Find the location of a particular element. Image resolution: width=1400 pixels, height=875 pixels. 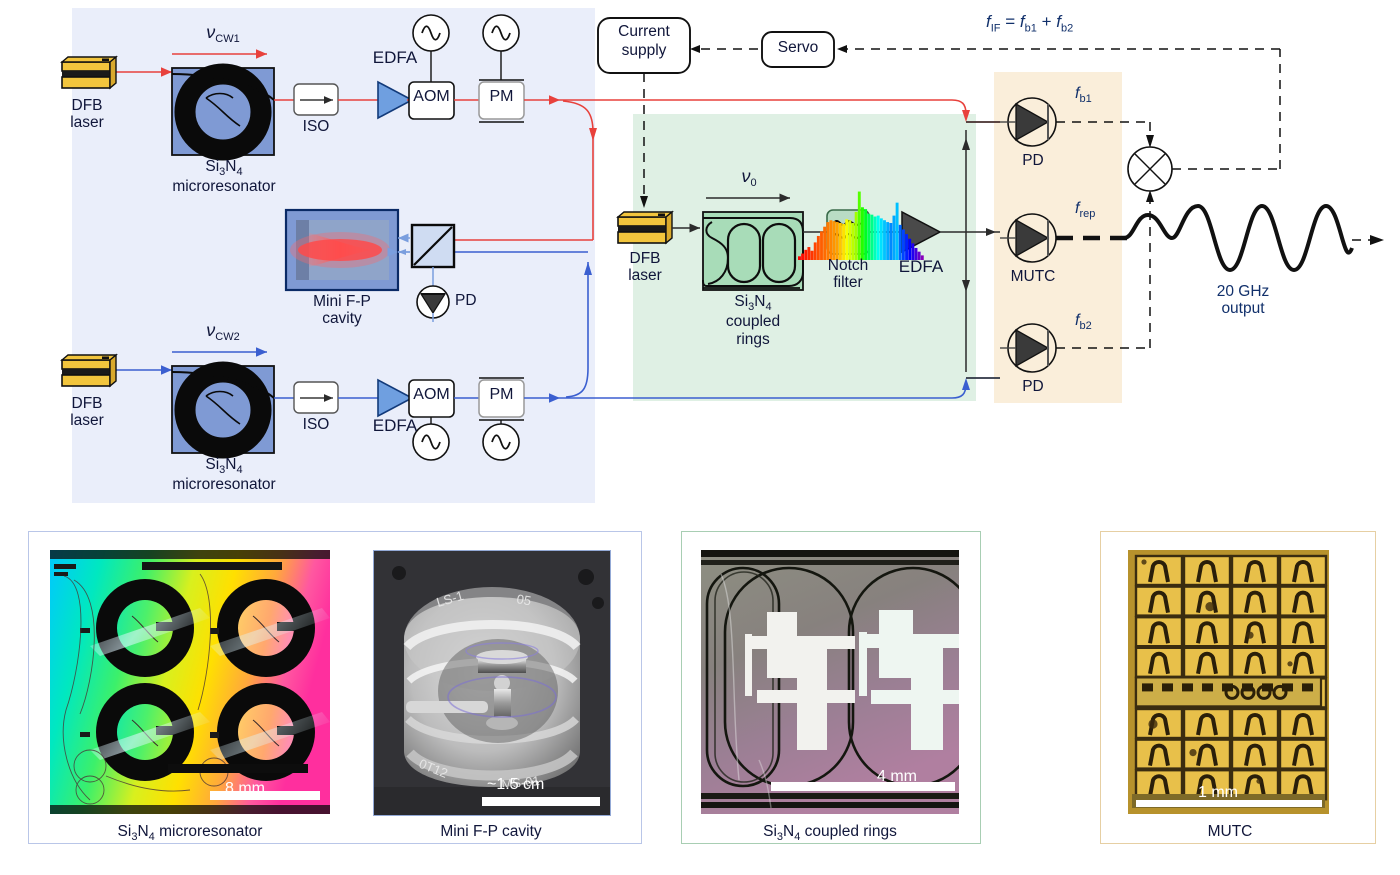

coupled-rings-label: Si3N4 coupled rings is located at coordinates (753, 320).